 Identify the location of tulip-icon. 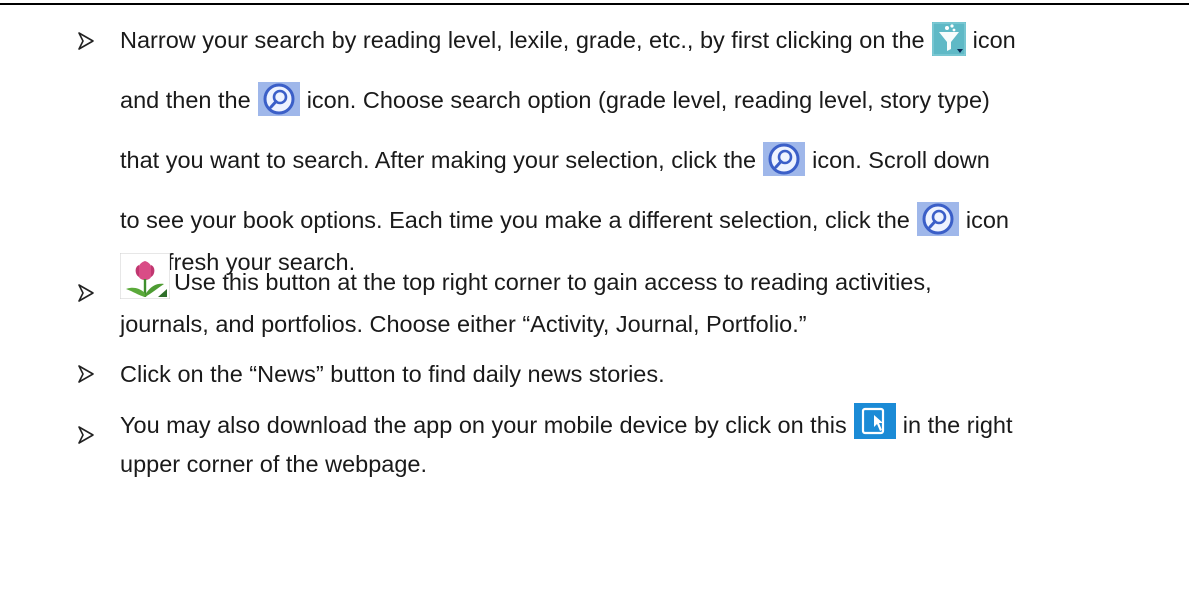
(145, 280).